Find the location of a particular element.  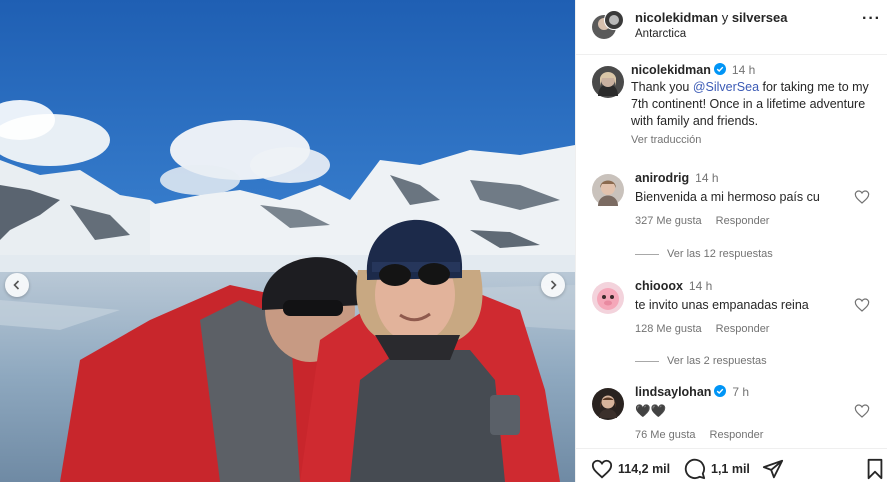

comment-header: lindsaylohan 7 h is located at coordinates (692, 392).